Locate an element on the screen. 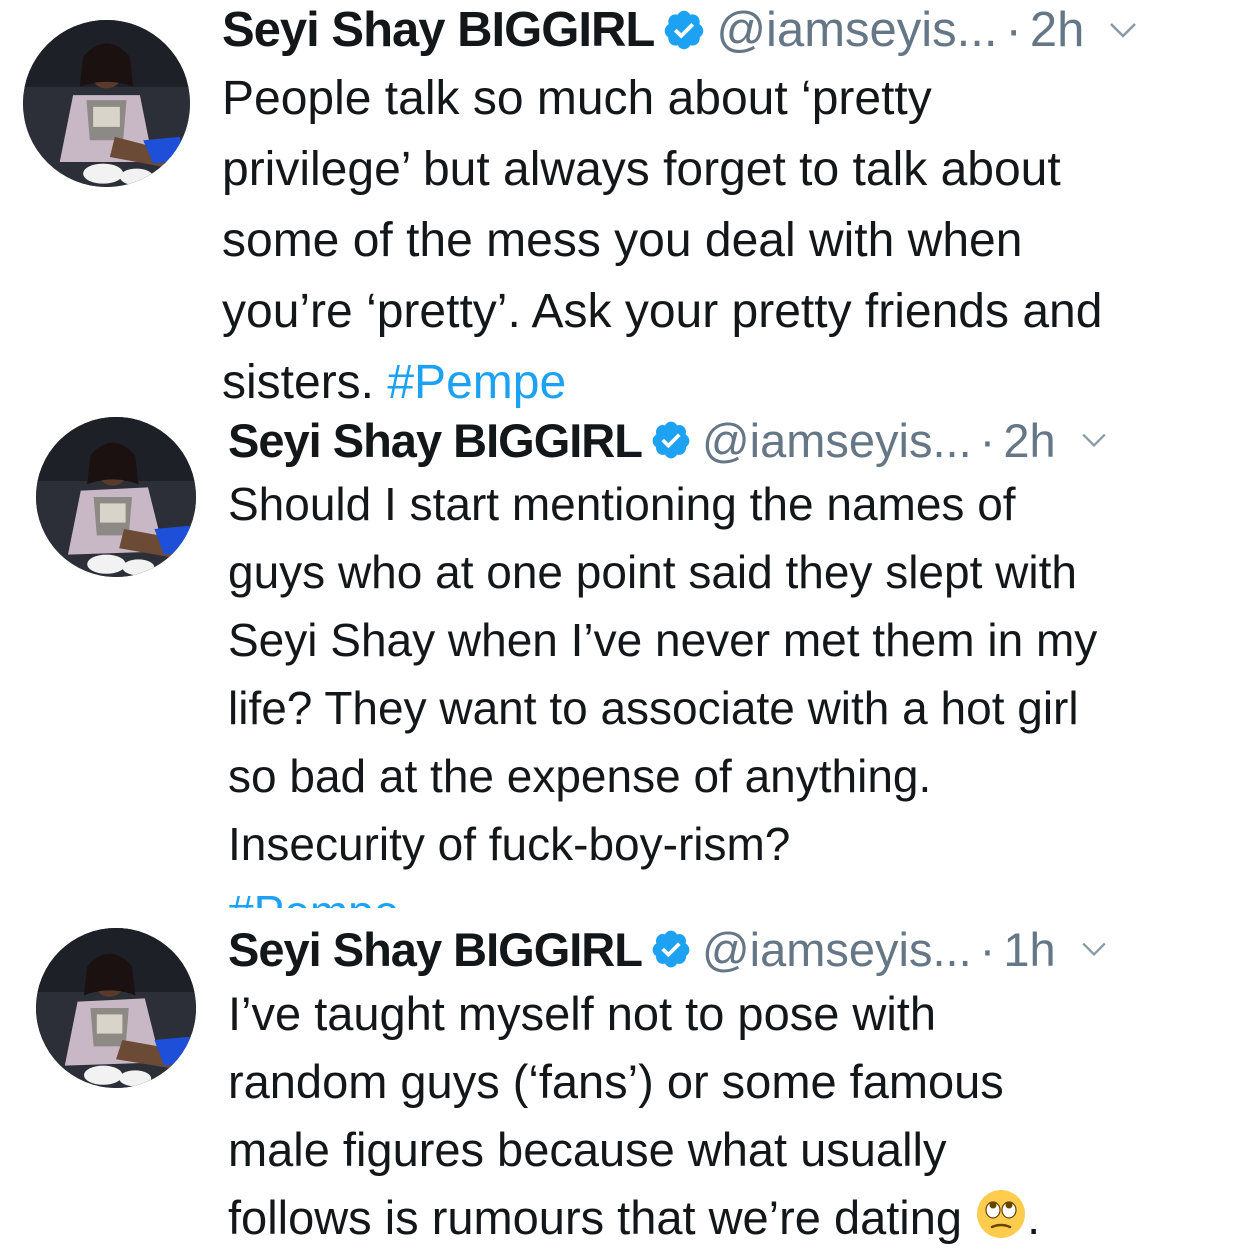 The height and width of the screenshot is (1258, 1247). timestamp: 1h is located at coordinates (1029, 949).